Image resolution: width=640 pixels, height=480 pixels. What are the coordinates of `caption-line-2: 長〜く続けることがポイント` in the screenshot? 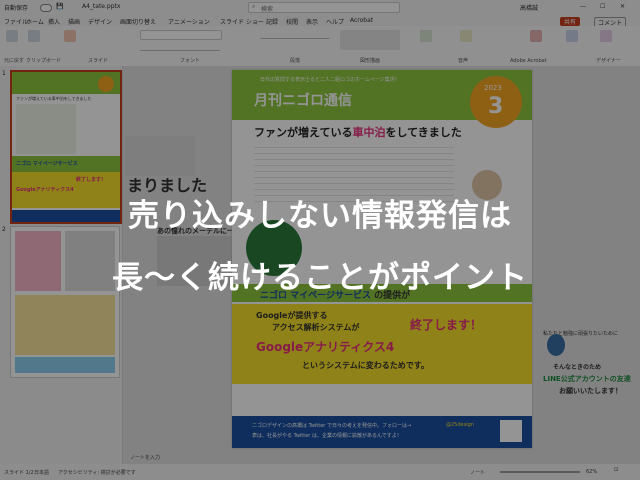 It's located at (320, 278).